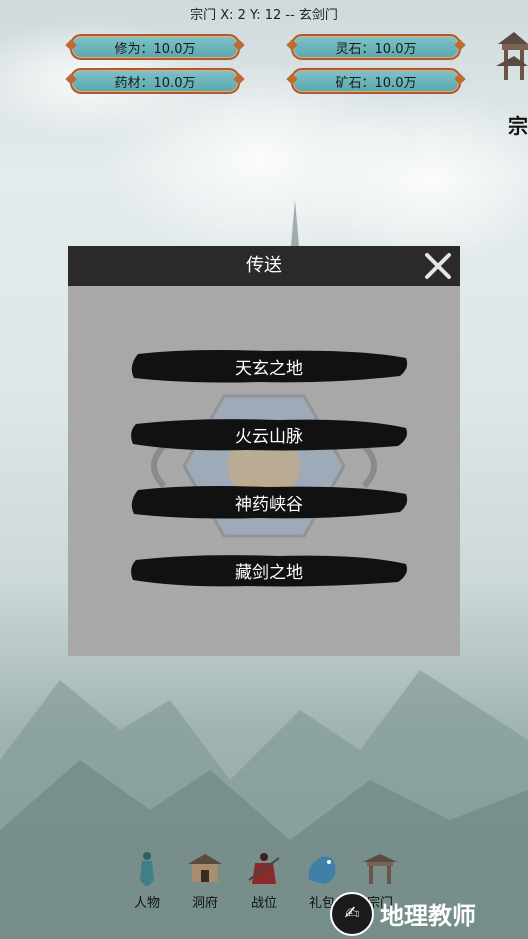 This screenshot has width=528, height=939. What do you see at coordinates (352, 913) in the screenshot?
I see `watermark-logo-icon: ✍` at bounding box center [352, 913].